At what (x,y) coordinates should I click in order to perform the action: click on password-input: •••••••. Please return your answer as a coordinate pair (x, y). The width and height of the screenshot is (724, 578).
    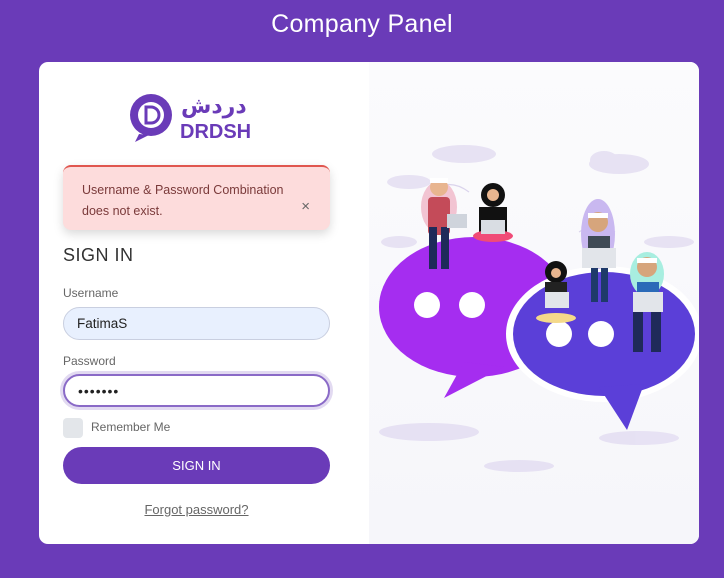
    Looking at the image, I should click on (196, 390).